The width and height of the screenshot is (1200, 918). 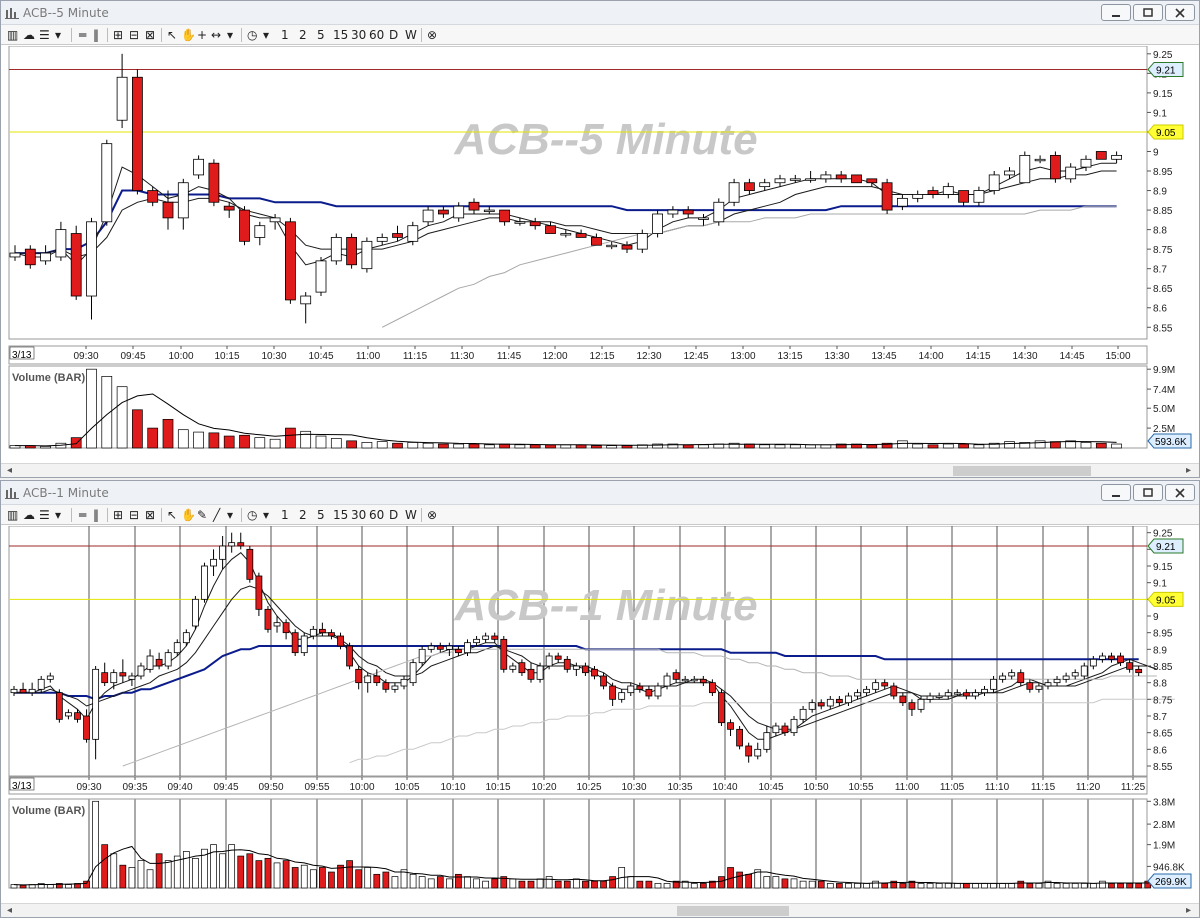 What do you see at coordinates (600, 493) in the screenshot?
I see `window-titlebar: ACB--1 Minute` at bounding box center [600, 493].